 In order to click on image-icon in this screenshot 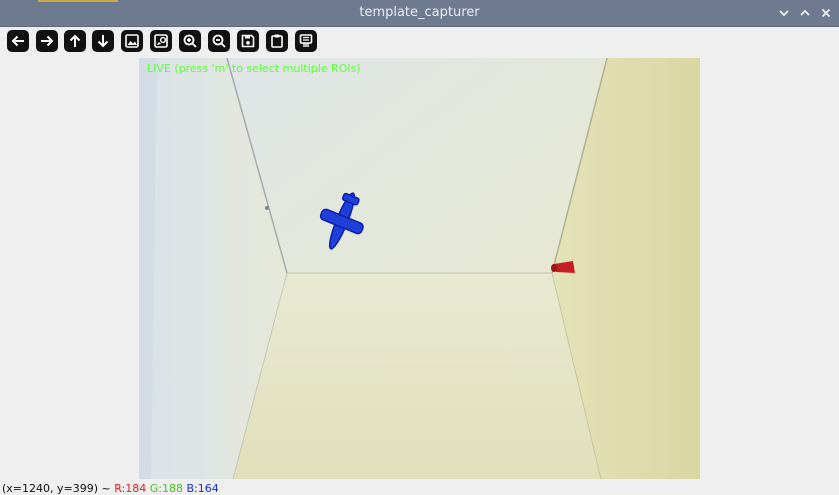, I will do `click(132, 41)`.